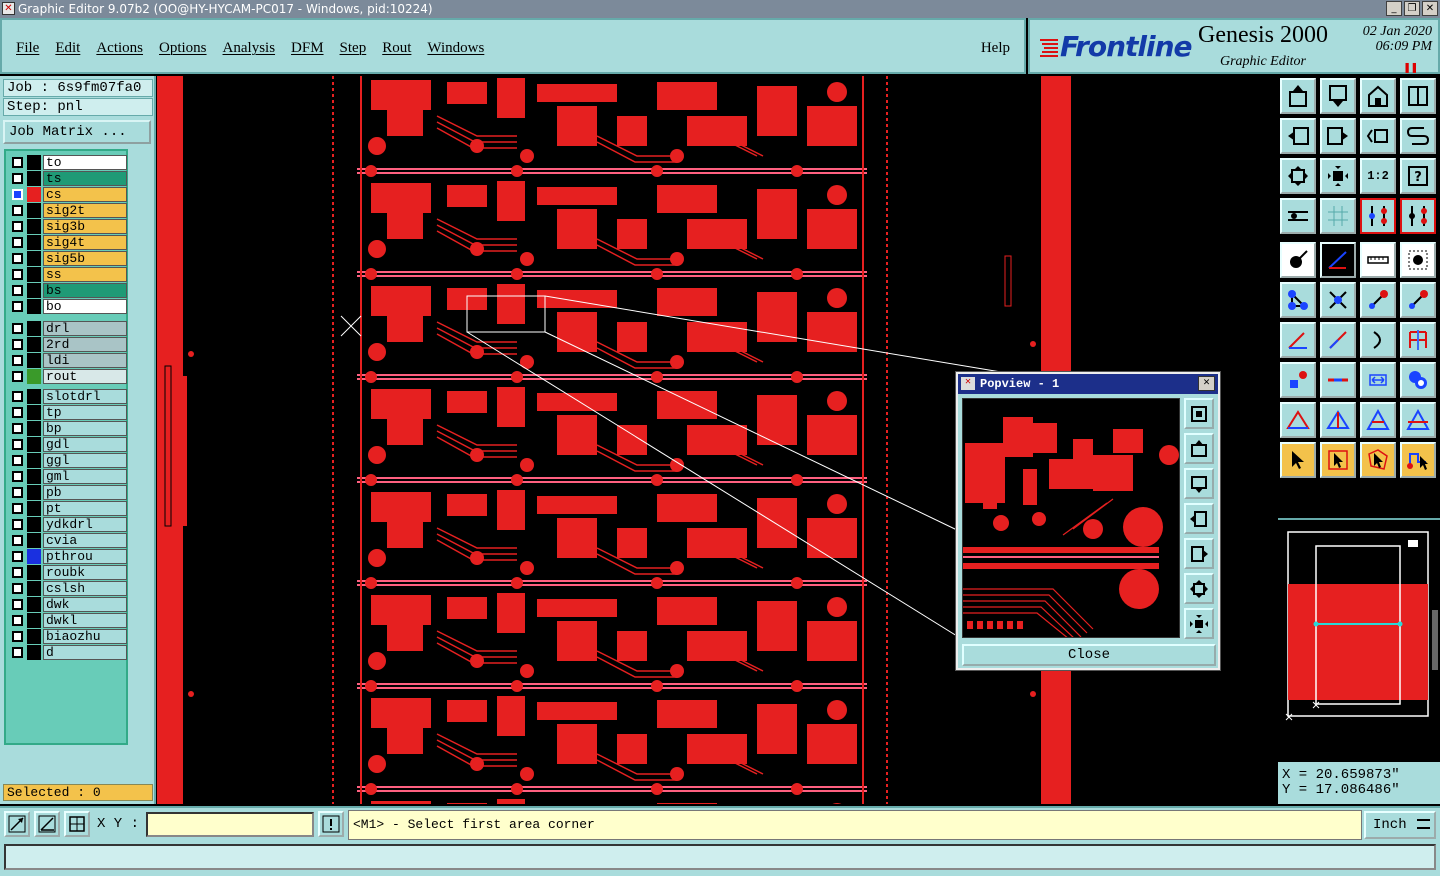 The width and height of the screenshot is (1440, 876). I want to click on layer-row: ts, so click(68, 178).